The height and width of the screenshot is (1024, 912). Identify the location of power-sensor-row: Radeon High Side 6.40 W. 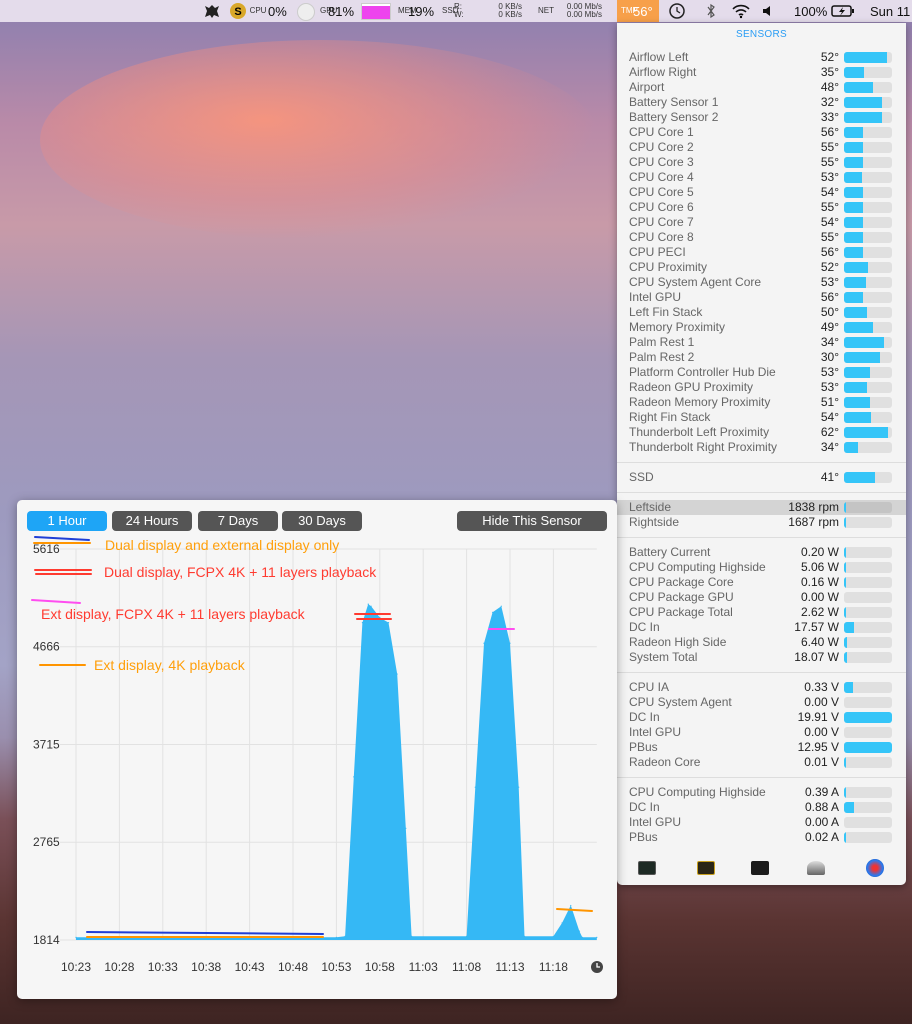
(761, 642).